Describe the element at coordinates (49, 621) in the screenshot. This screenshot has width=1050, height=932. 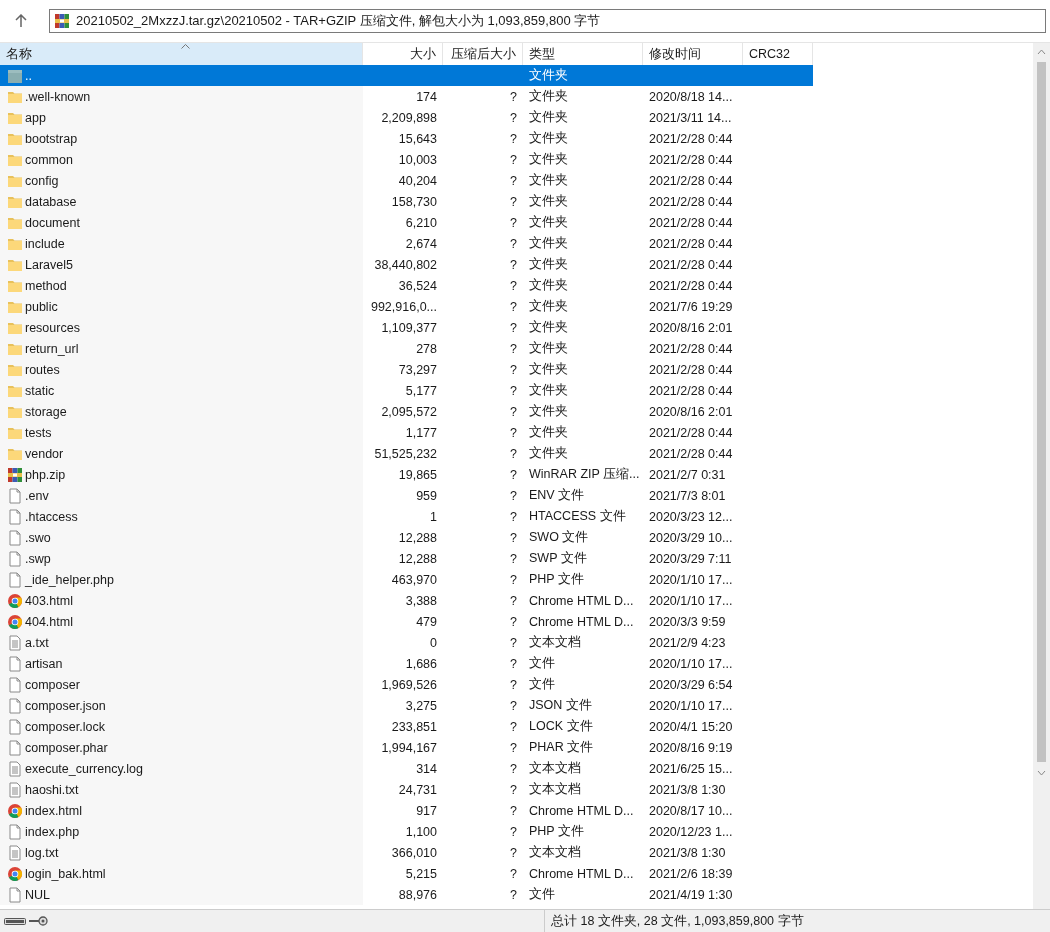
I see `file-name: 404.html` at that location.